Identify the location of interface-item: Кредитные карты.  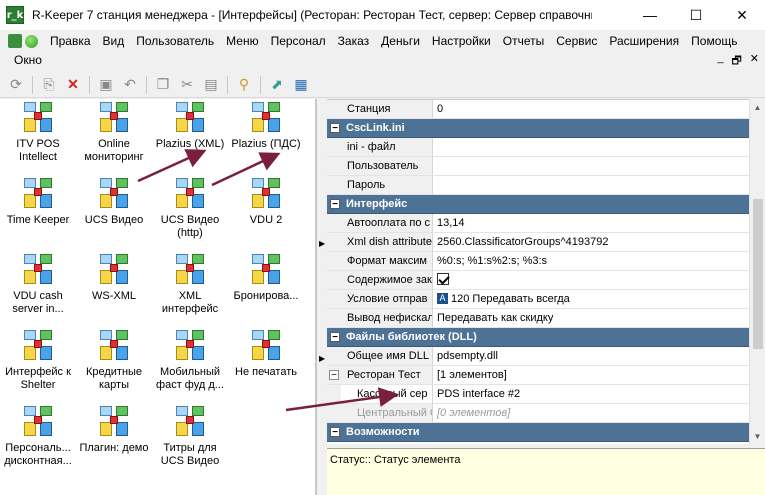
(114, 365).